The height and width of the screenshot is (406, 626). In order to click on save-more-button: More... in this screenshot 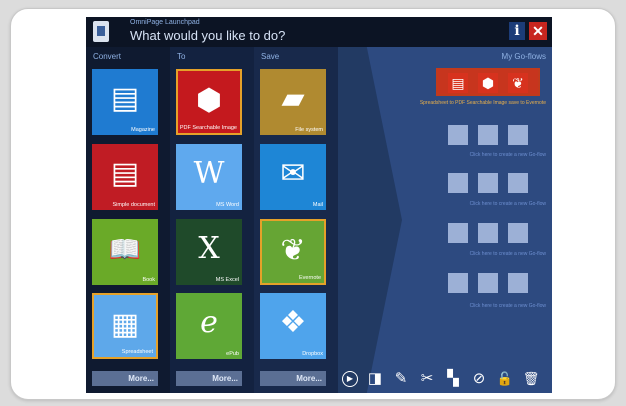, I will do `click(293, 378)`.